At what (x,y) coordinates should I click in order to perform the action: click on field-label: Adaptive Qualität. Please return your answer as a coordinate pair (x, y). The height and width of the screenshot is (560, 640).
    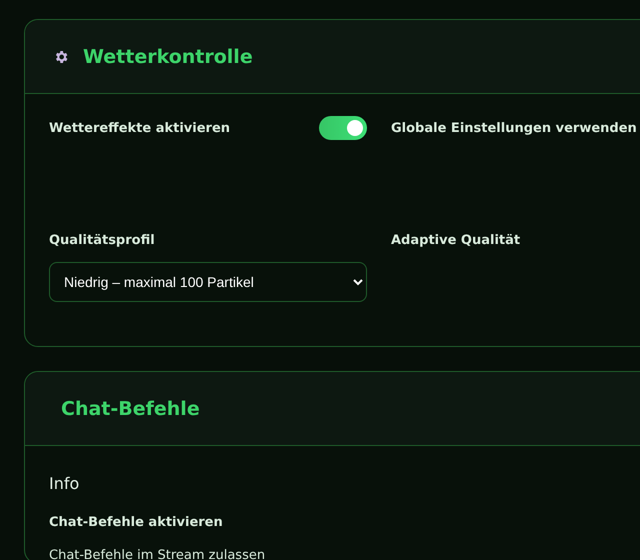
    Looking at the image, I should click on (455, 240).